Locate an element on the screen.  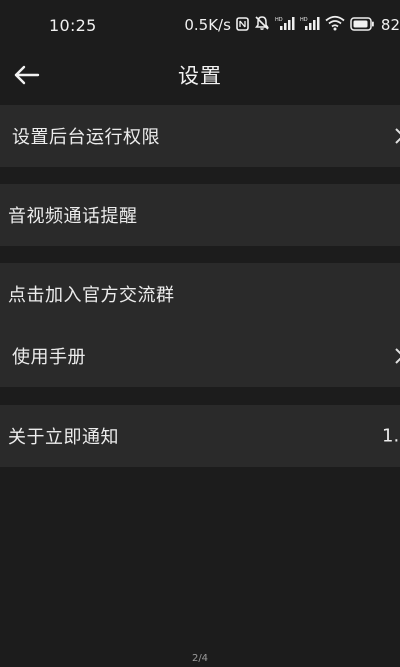
mute-icon is located at coordinates (262, 25).